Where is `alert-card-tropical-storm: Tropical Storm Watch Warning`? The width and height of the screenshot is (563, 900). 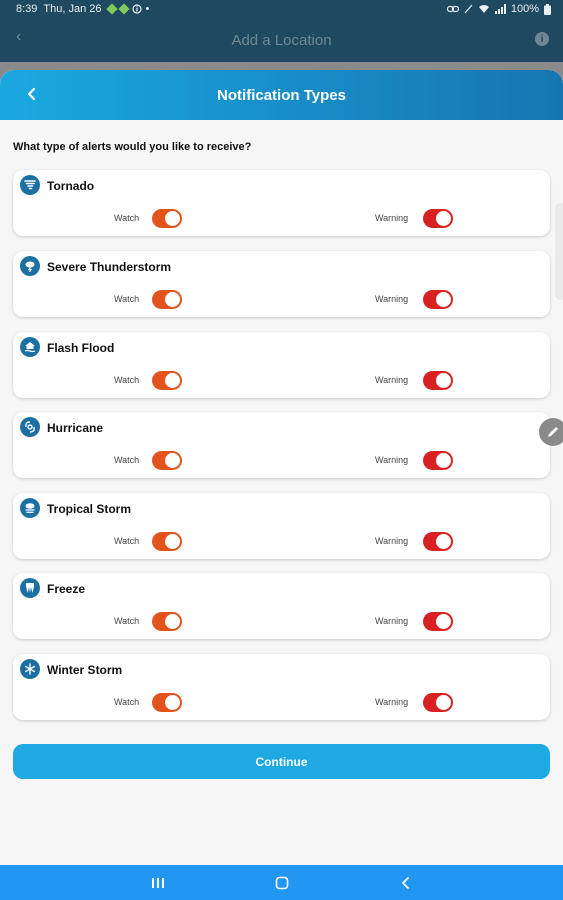
alert-card-tropical-storm: Tropical Storm Watch Warning is located at coordinates (281, 526).